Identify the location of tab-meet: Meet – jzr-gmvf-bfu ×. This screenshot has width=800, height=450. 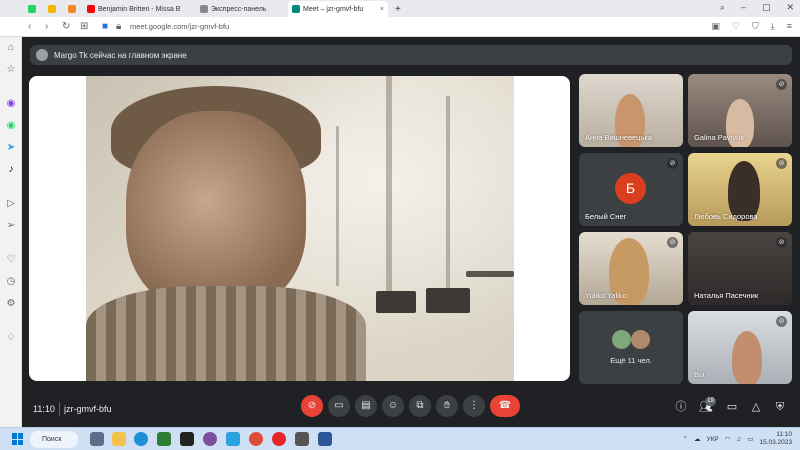
(338, 9).